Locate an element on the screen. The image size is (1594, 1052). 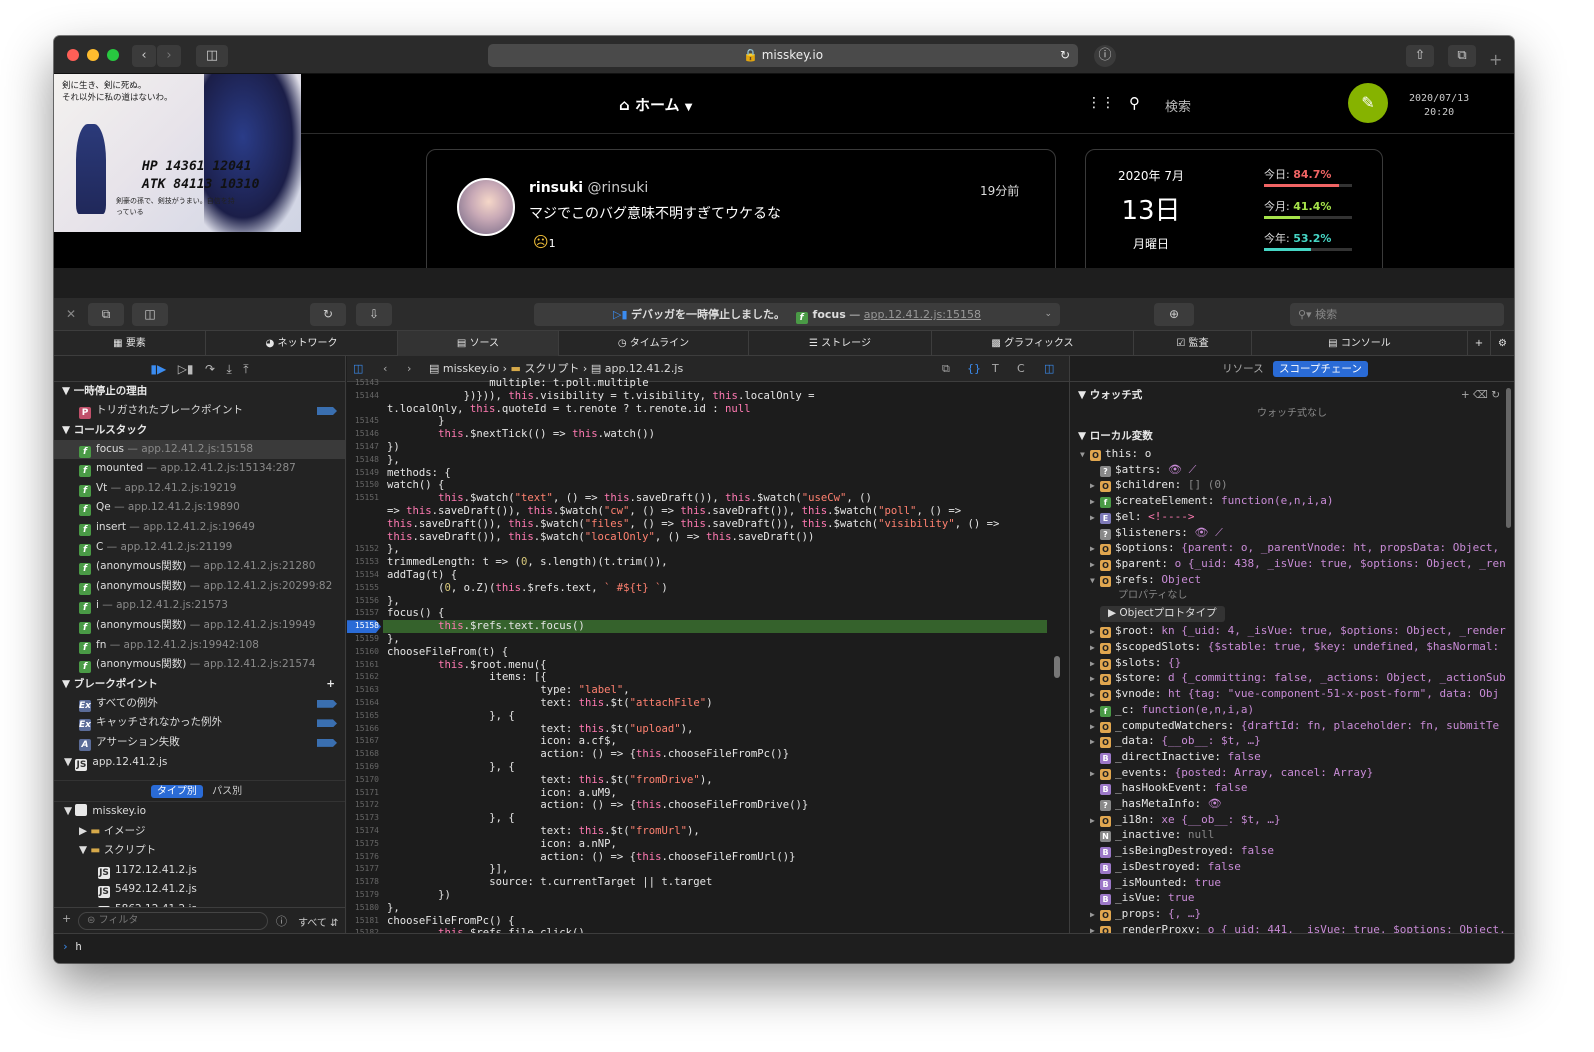
callstack-frame: f (anonymous関数) — app.12.41.2.js:21280 is located at coordinates (199, 567).